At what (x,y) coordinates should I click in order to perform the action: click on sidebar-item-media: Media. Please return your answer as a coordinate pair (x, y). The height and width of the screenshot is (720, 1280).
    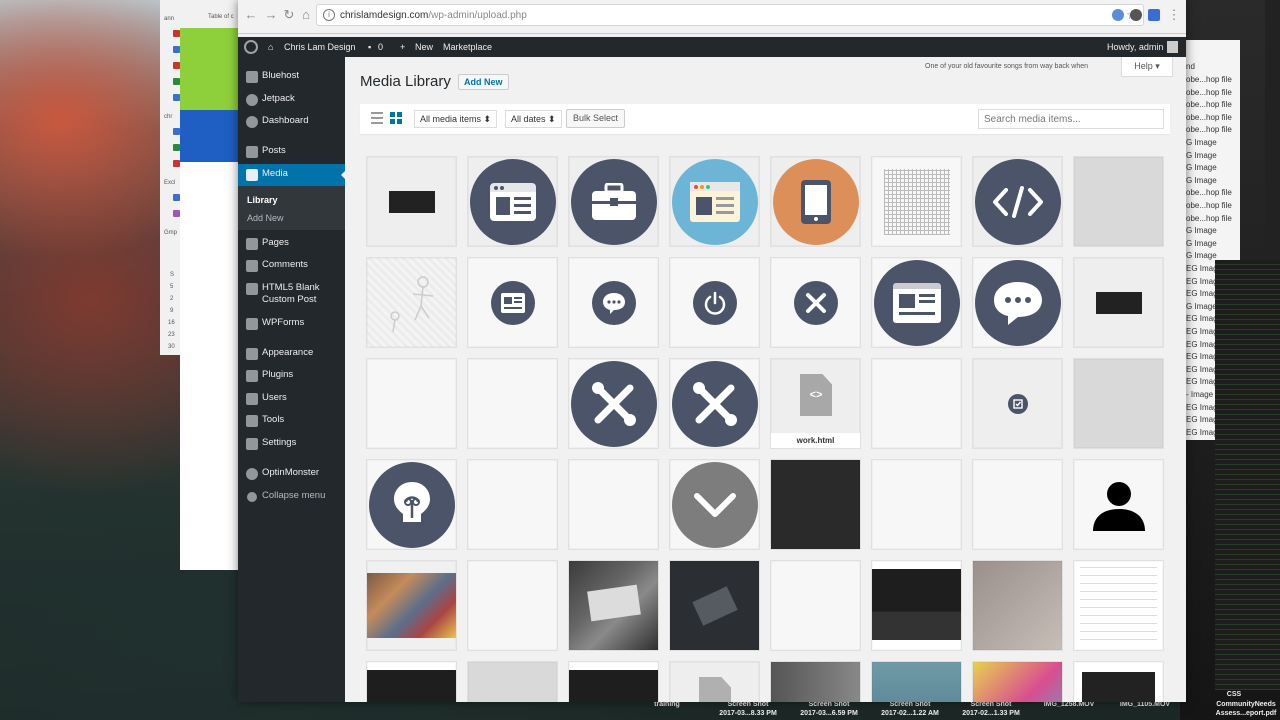
    Looking at the image, I should click on (292, 175).